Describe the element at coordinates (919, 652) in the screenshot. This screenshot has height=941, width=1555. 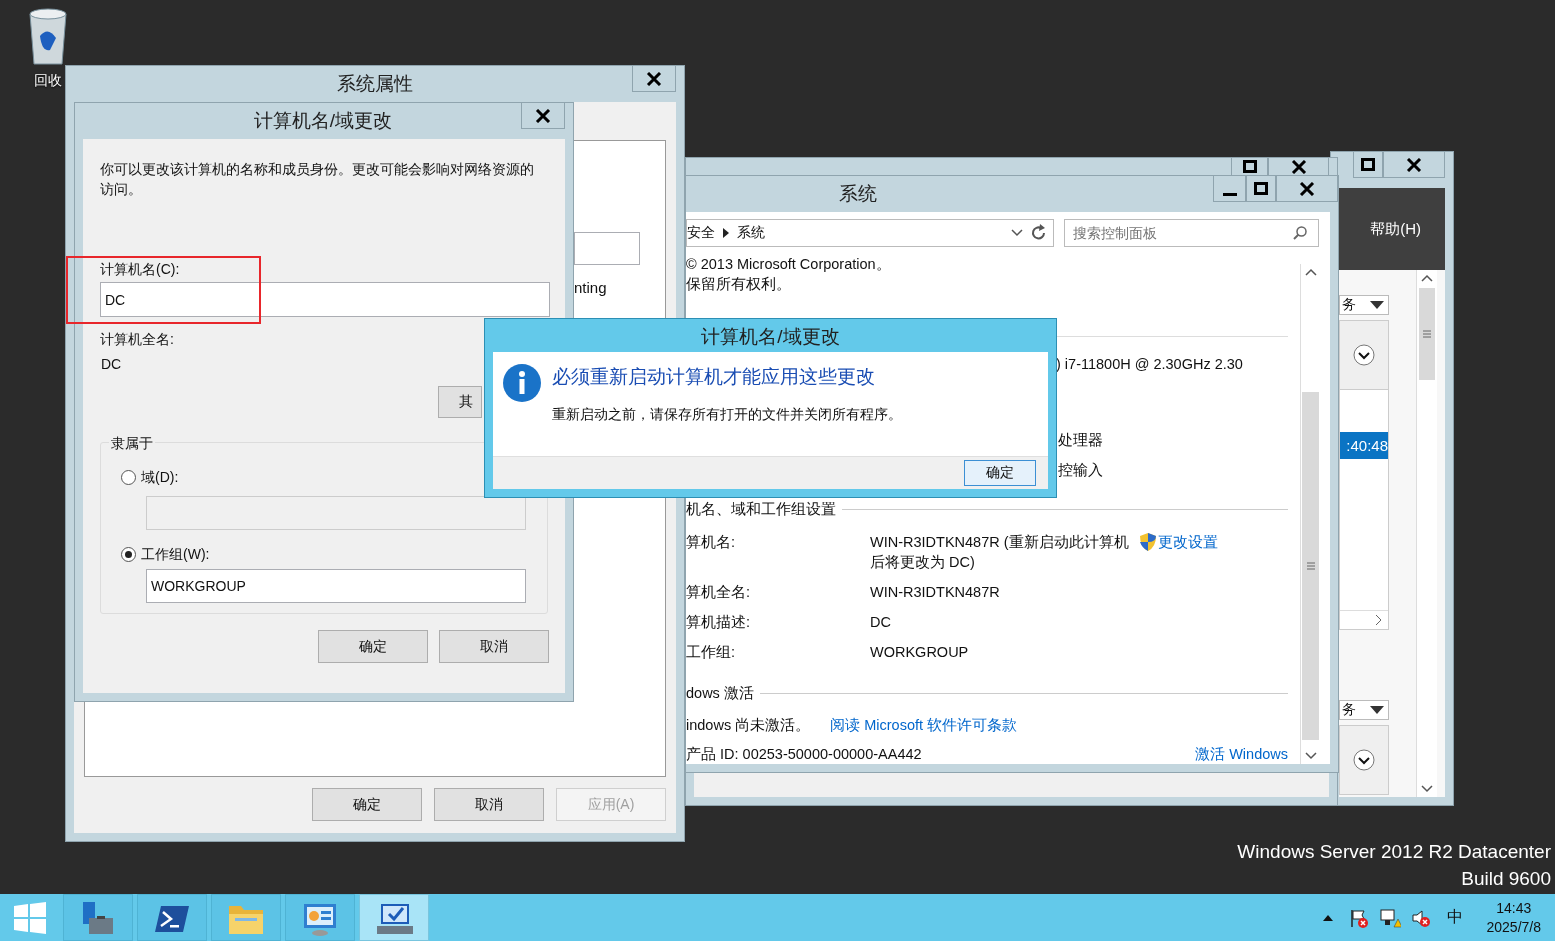
I see `property-value: WORKGROUP` at that location.